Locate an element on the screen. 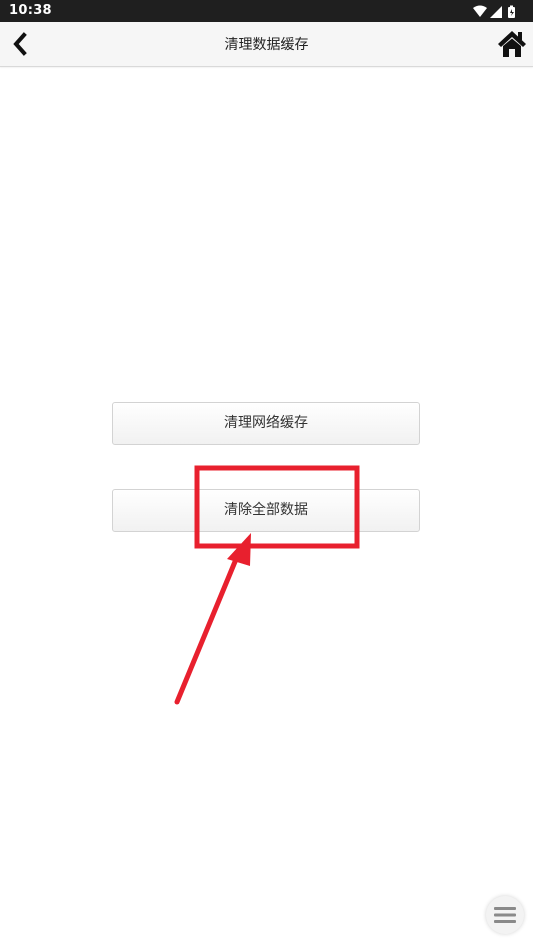 This screenshot has width=533, height=948. home-icon is located at coordinates (512, 44).